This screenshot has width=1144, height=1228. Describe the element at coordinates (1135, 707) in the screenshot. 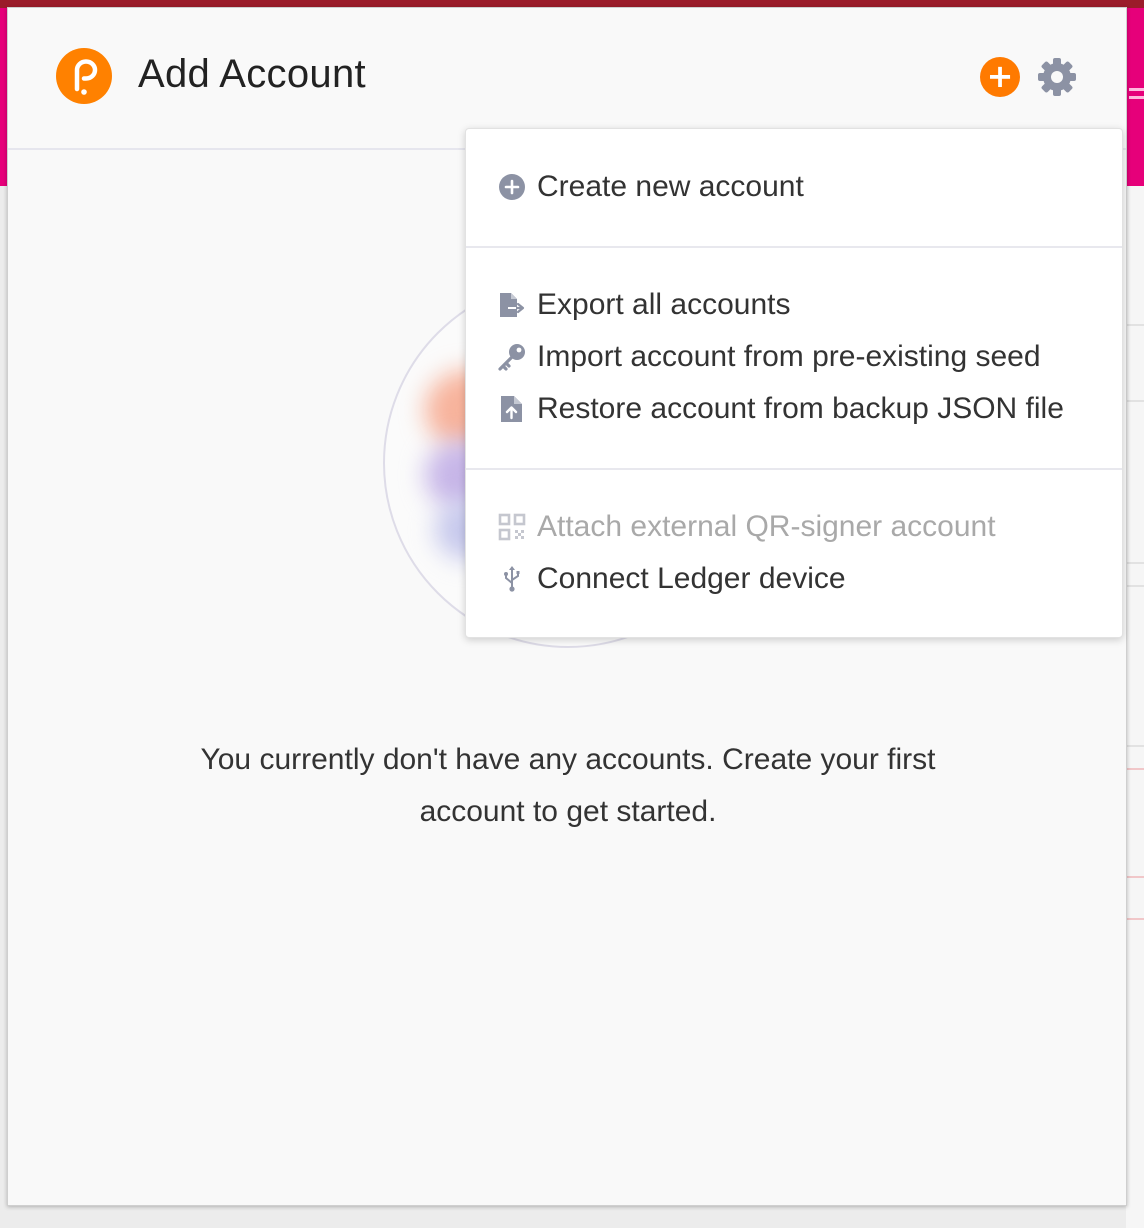

I see `background-page` at that location.